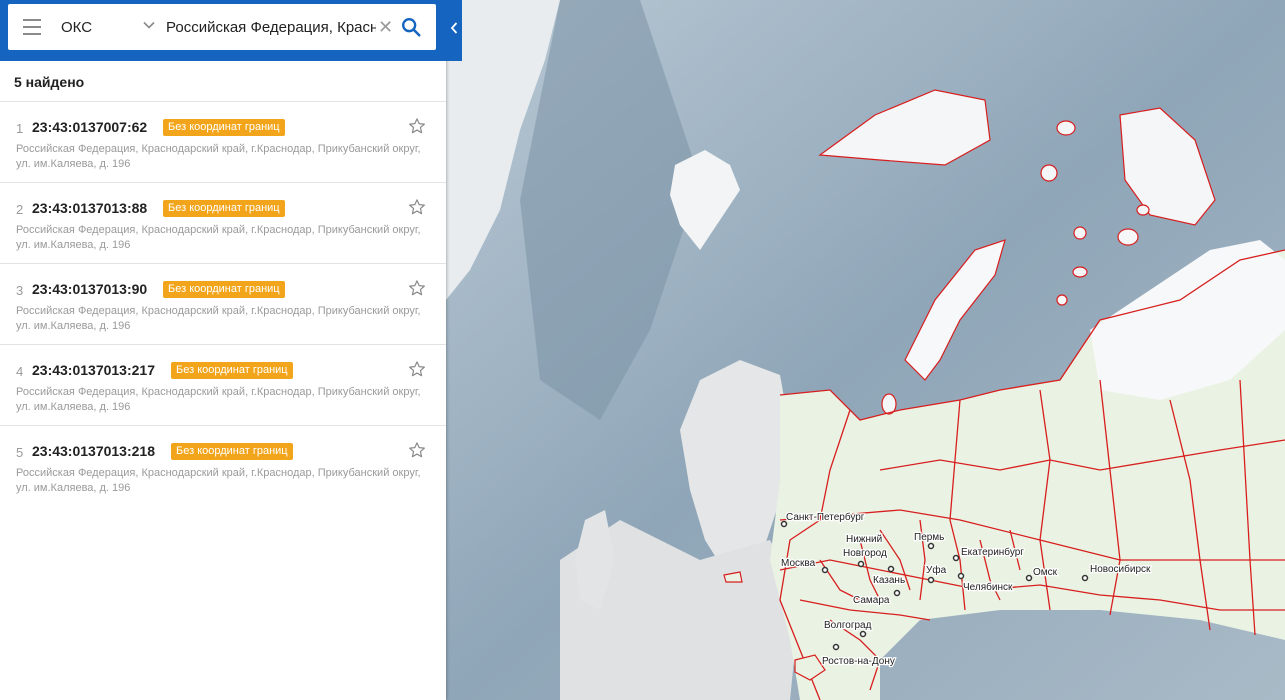  What do you see at coordinates (32, 27) in the screenshot?
I see `hamburger-icon` at bounding box center [32, 27].